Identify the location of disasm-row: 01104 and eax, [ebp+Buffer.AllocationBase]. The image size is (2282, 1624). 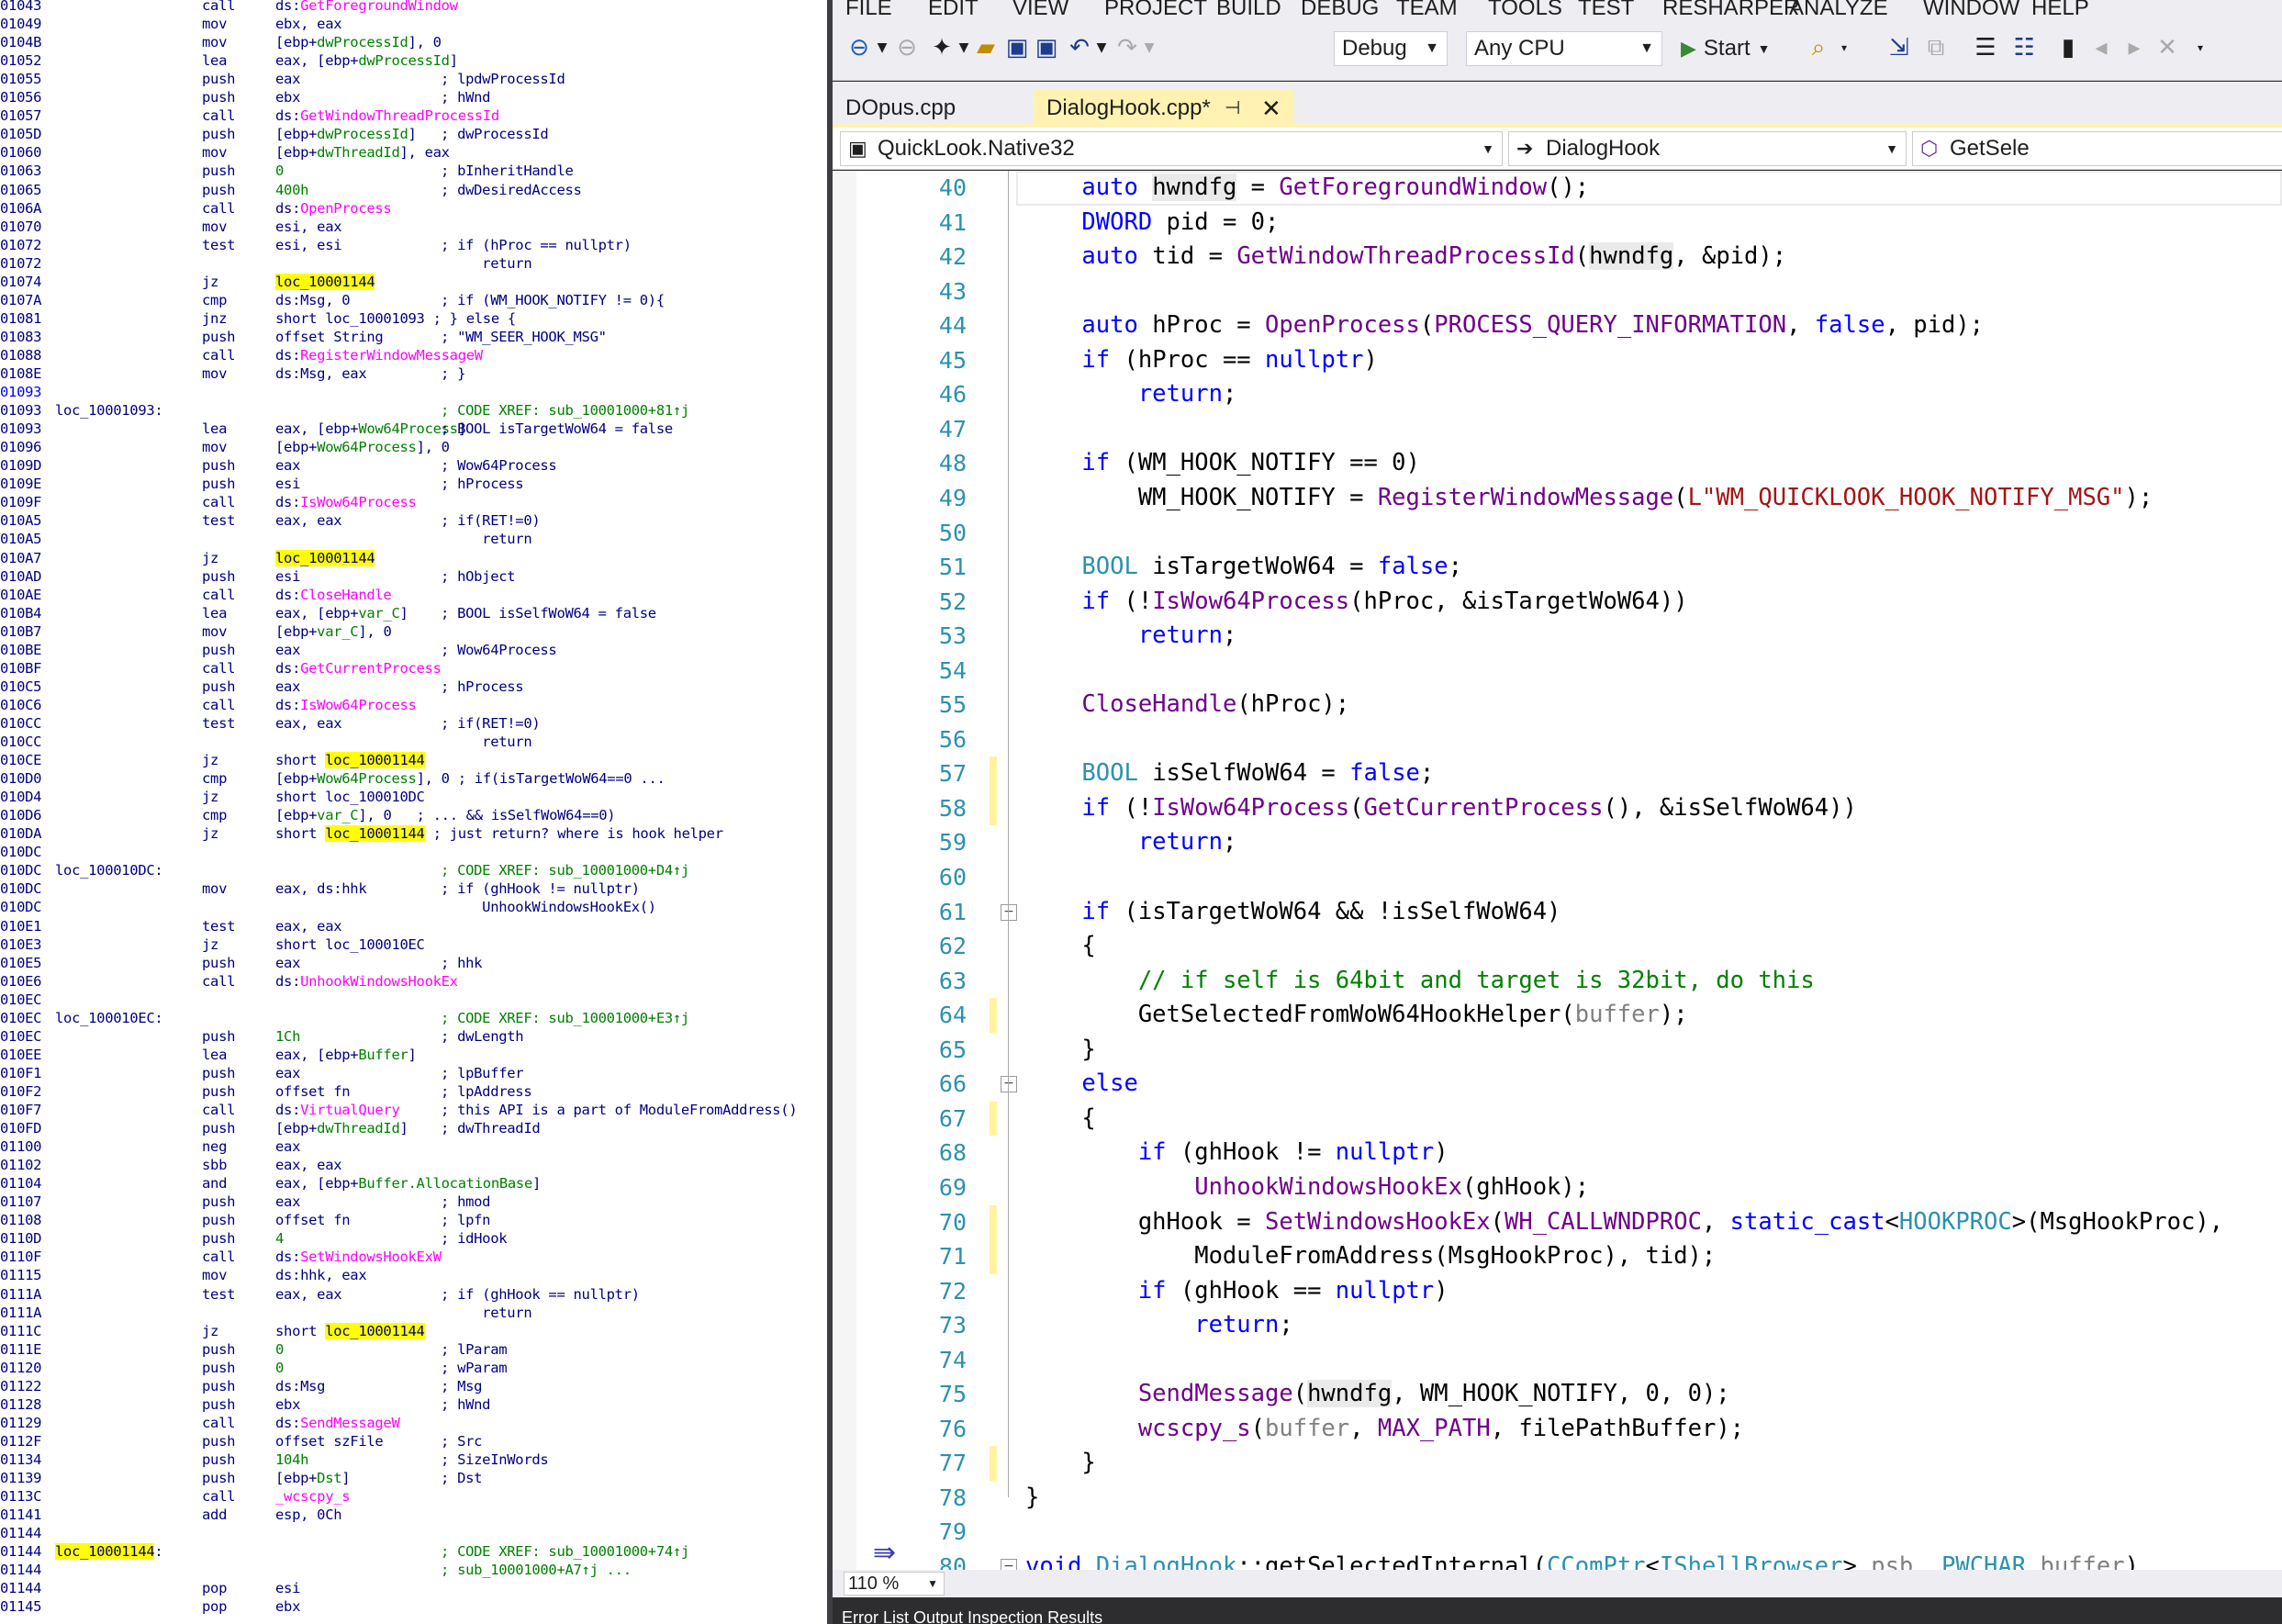
(413, 1183).